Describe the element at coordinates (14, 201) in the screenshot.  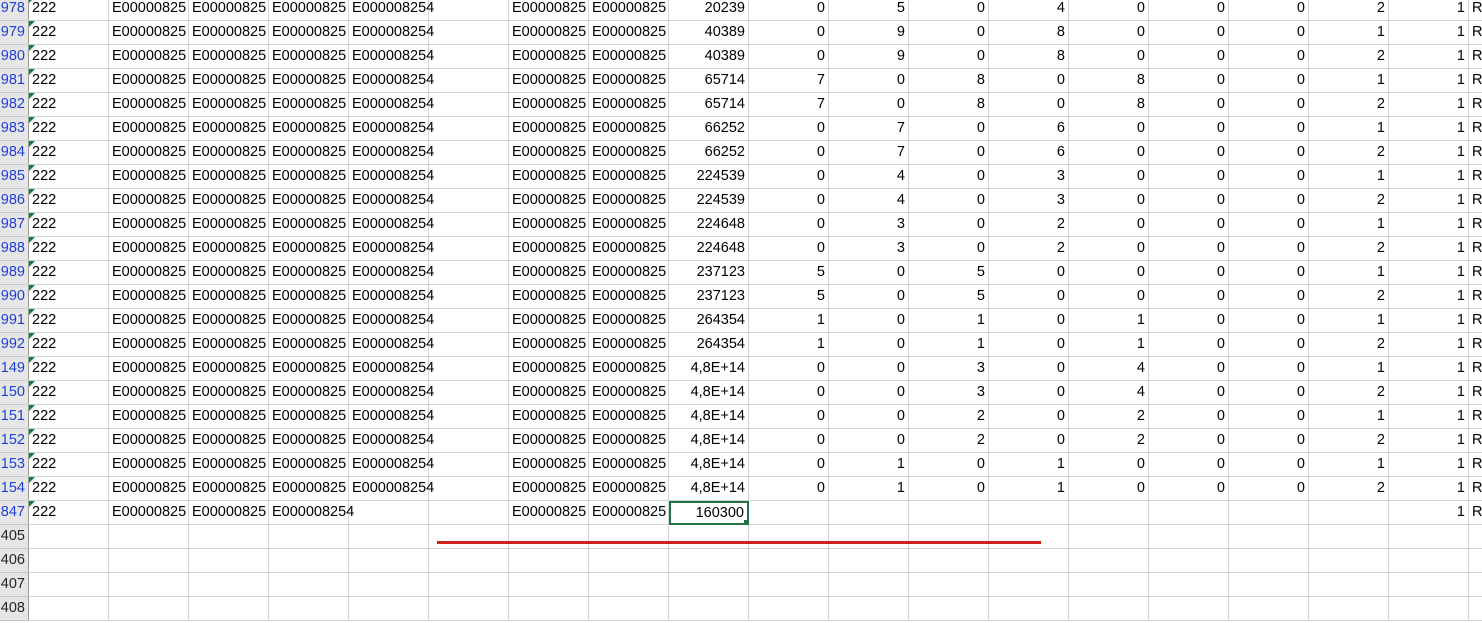
I see `row-header: 986` at that location.